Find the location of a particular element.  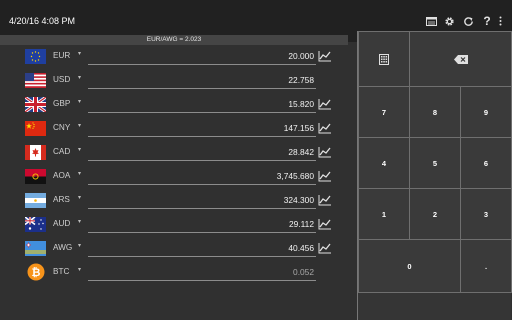

calculator-button is located at coordinates (384, 59).